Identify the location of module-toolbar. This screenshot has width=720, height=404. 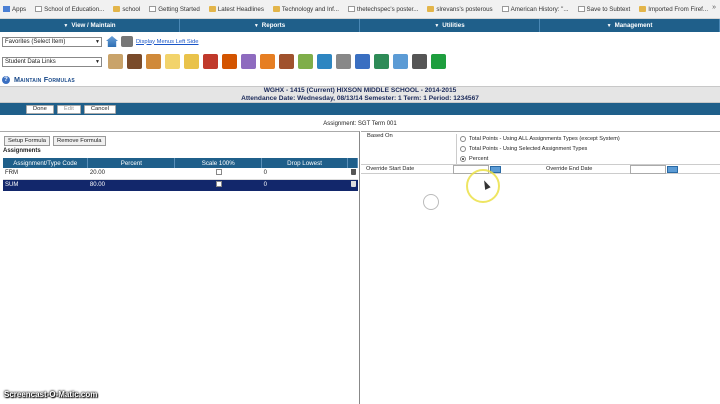
(279, 61).